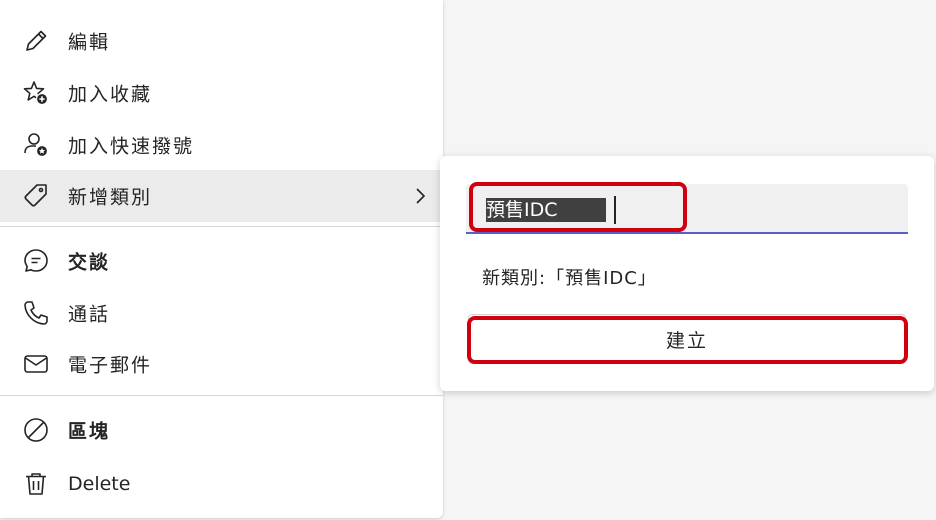 This screenshot has height=520, width=936. Describe the element at coordinates (36, 484) in the screenshot. I see `trash-icon` at that location.